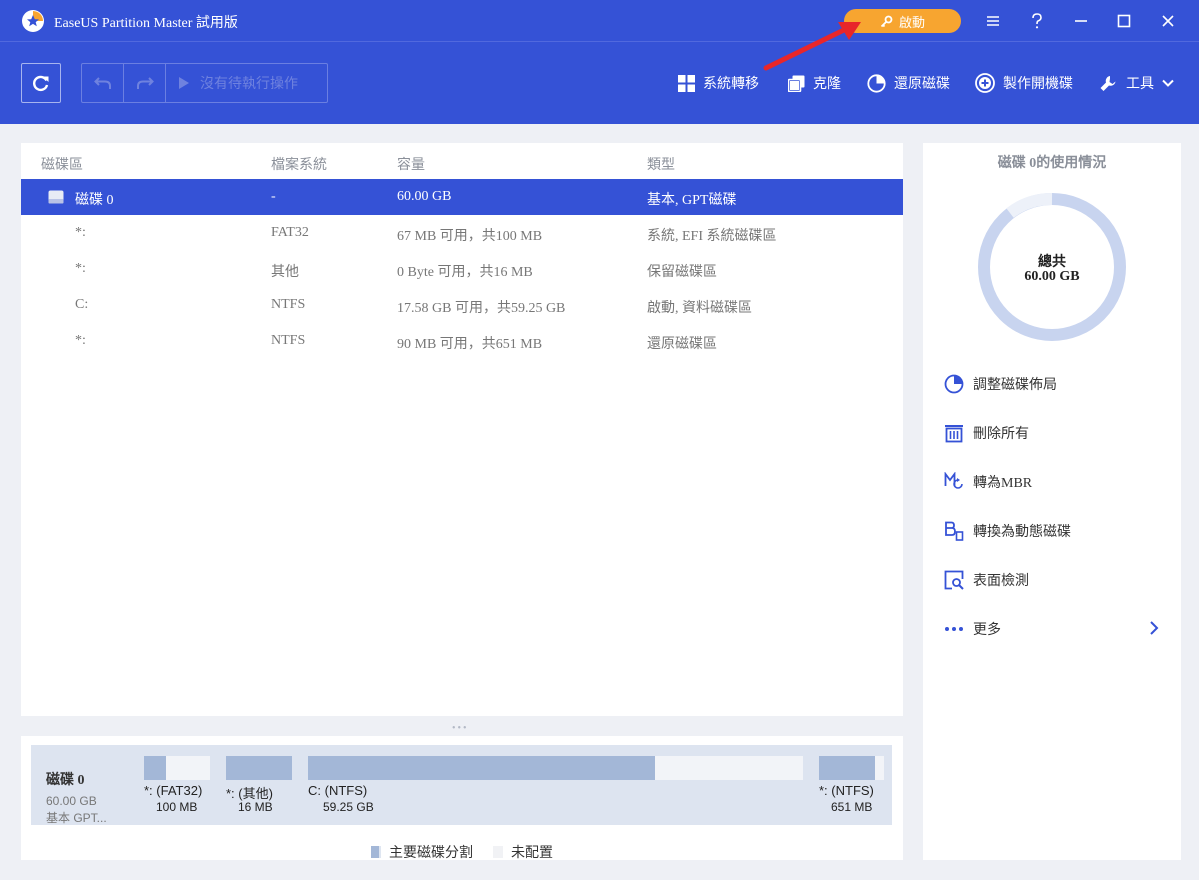  What do you see at coordinates (1001, 434) in the screenshot?
I see `action-label: 刪除所有` at bounding box center [1001, 434].